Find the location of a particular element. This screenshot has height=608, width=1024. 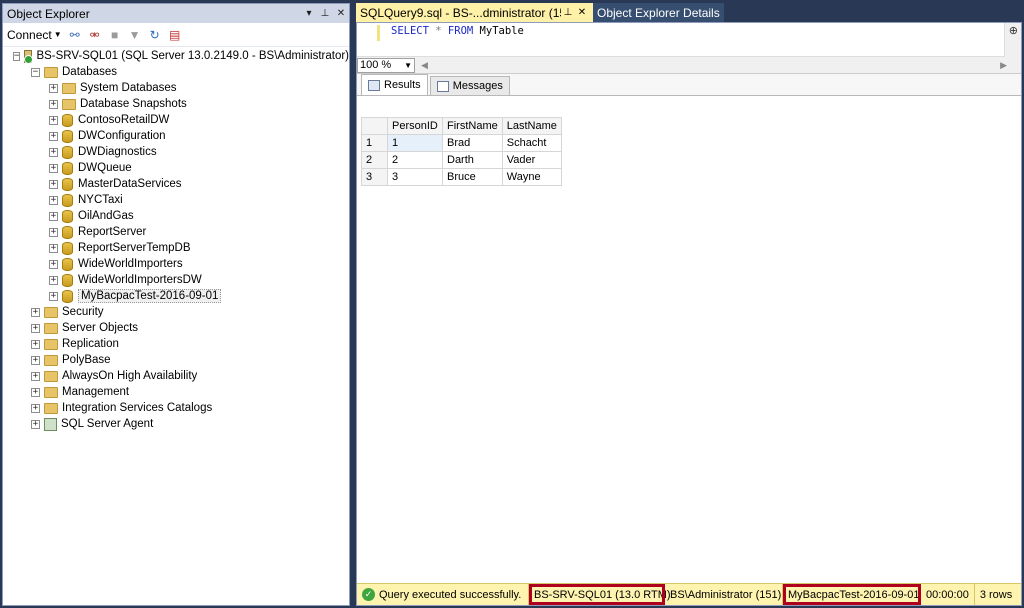

column-header: FirstName is located at coordinates (472, 126).